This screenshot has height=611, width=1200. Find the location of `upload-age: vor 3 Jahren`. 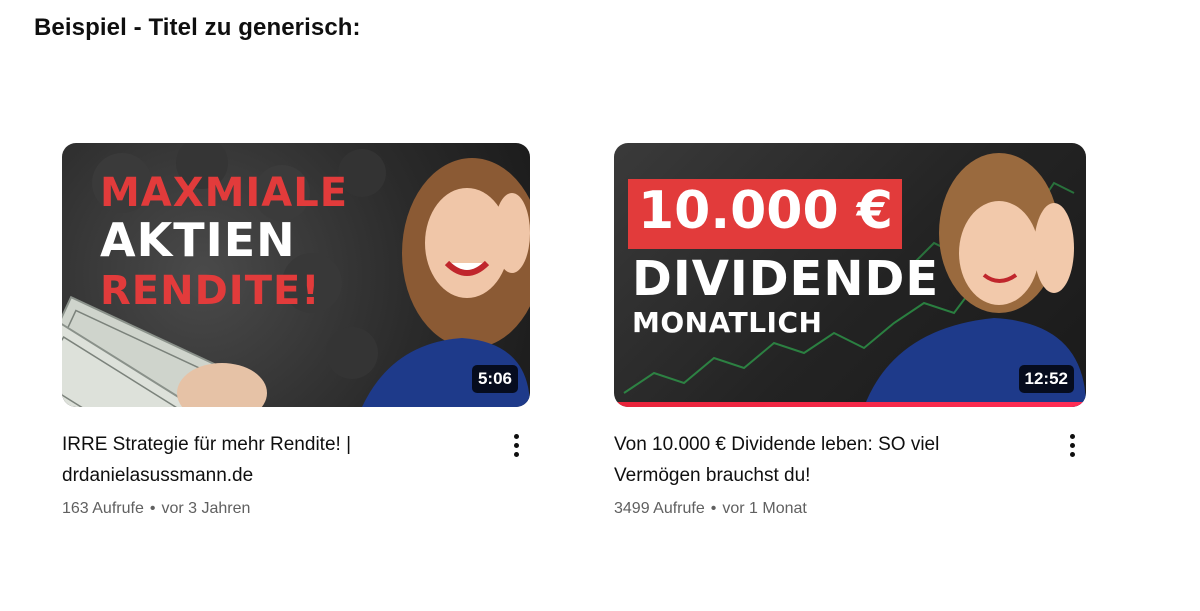

upload-age: vor 3 Jahren is located at coordinates (206, 508).